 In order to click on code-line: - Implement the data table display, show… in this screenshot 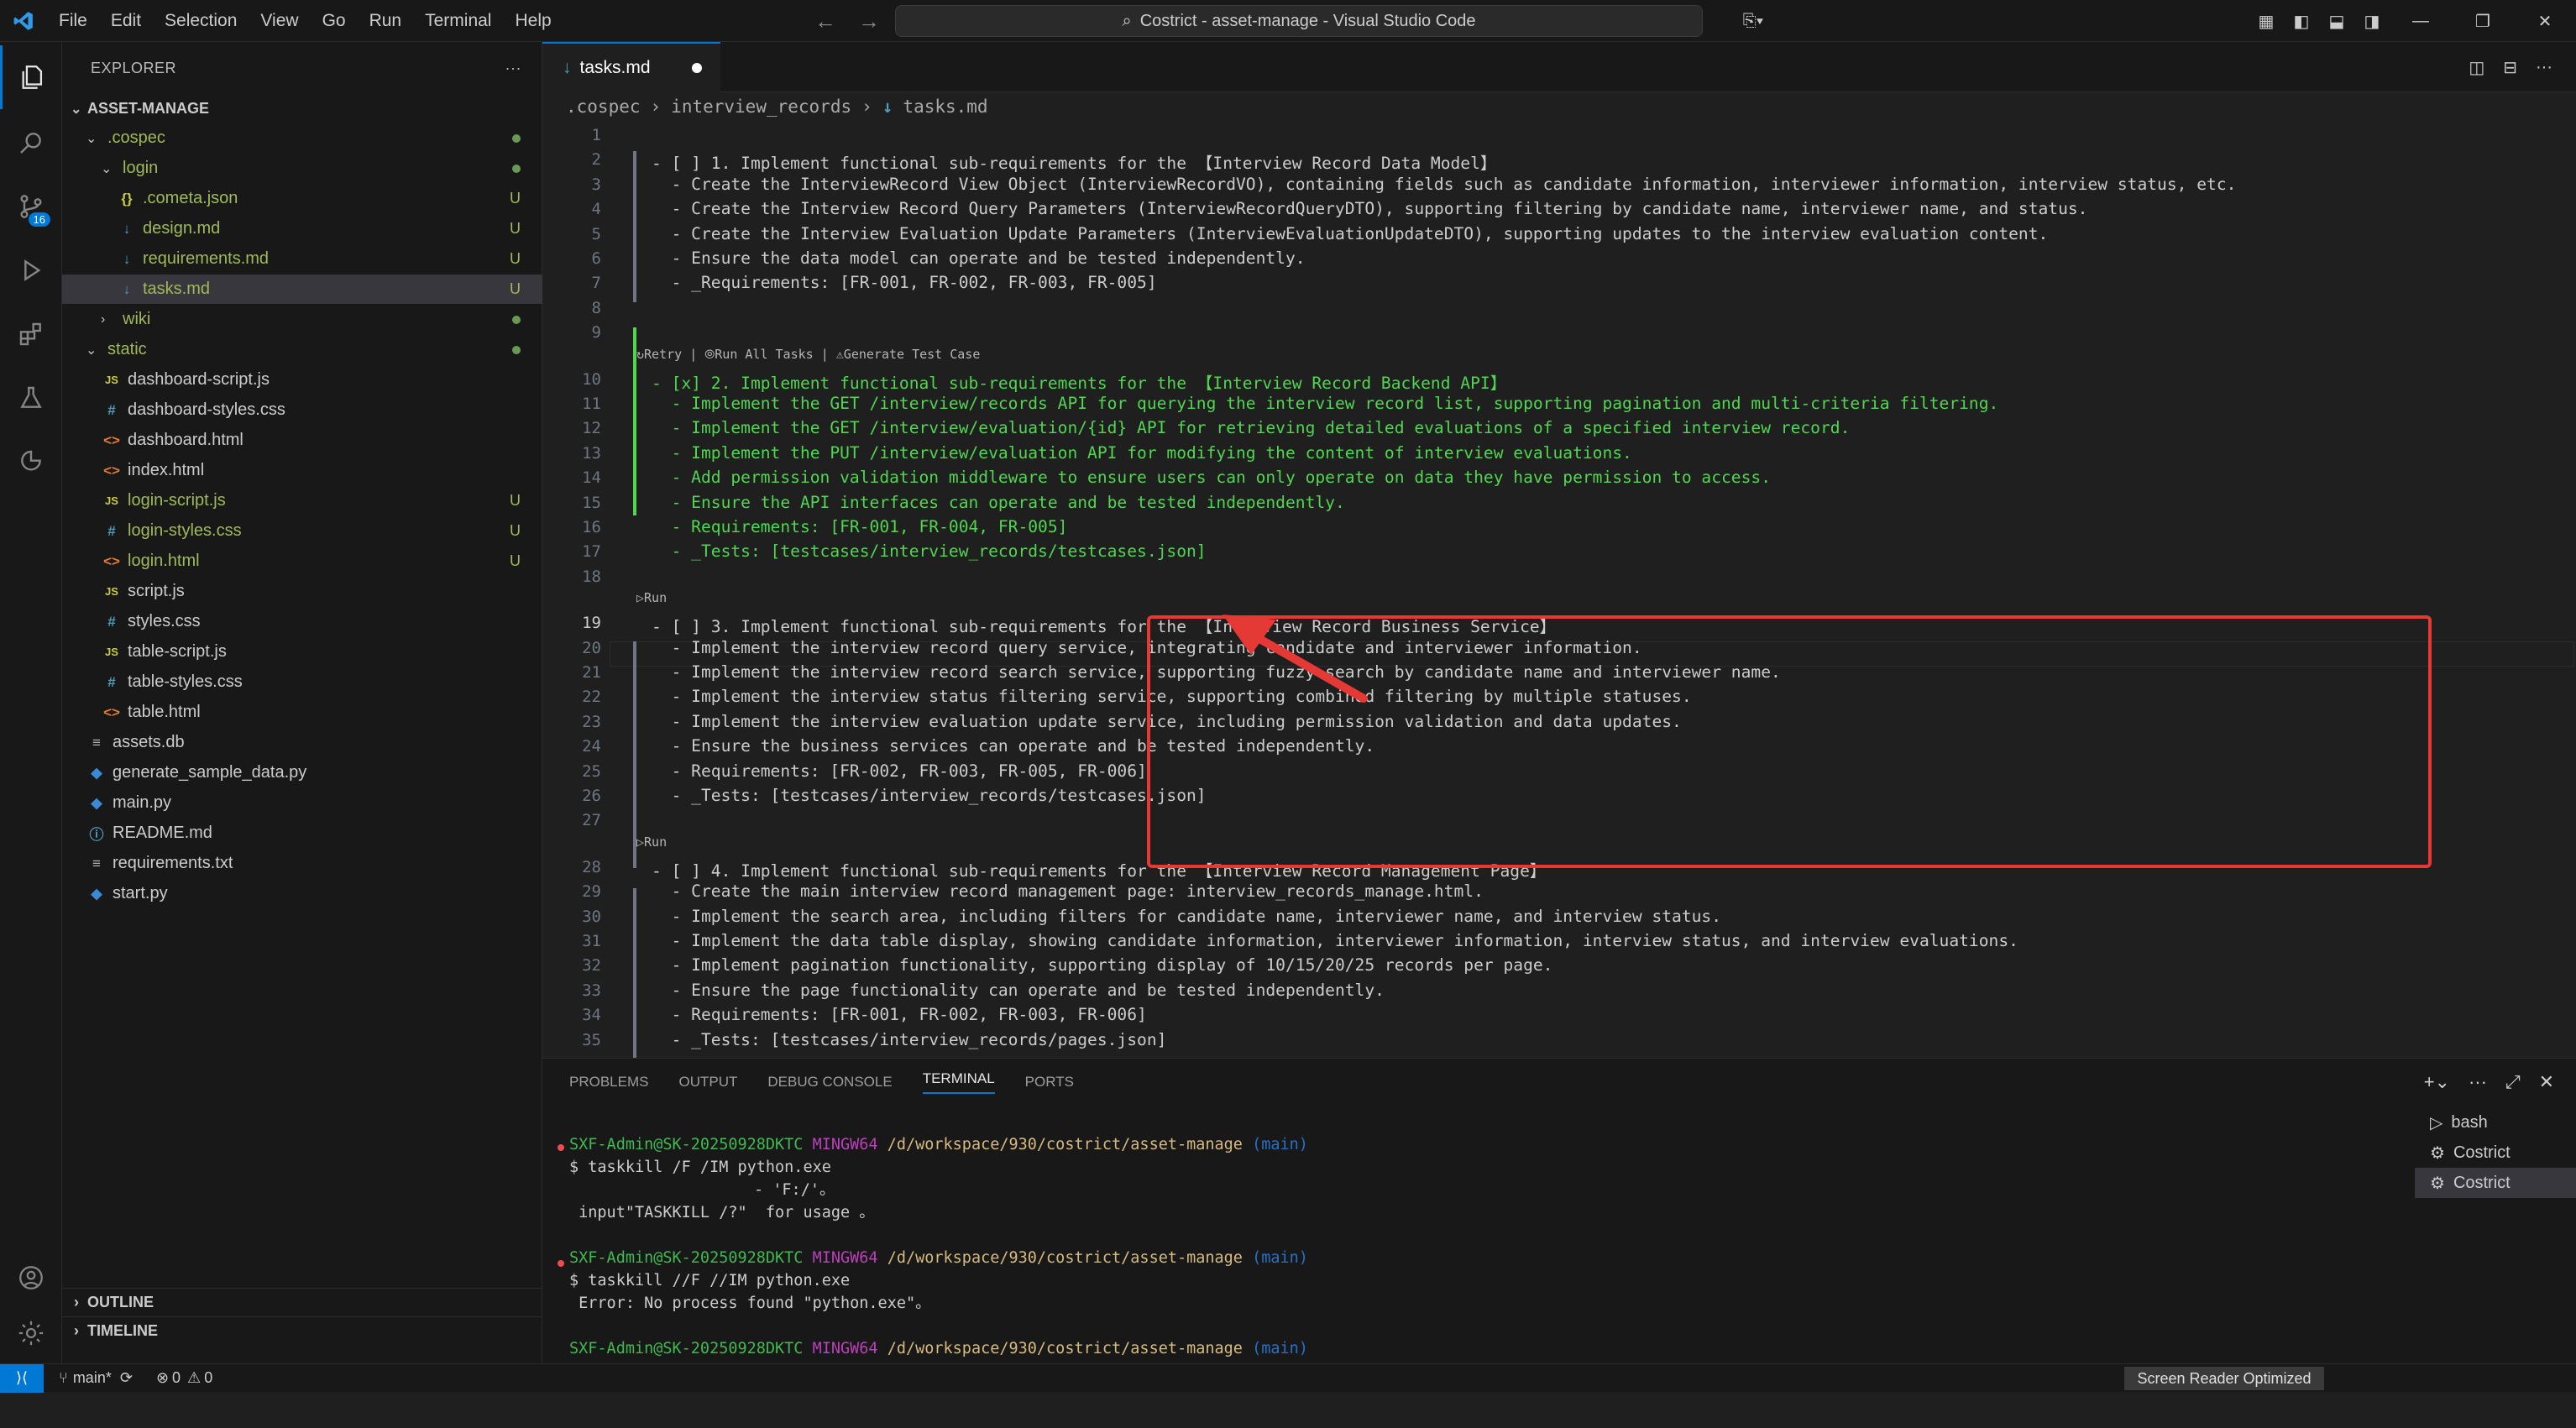, I will do `click(1335, 940)`.